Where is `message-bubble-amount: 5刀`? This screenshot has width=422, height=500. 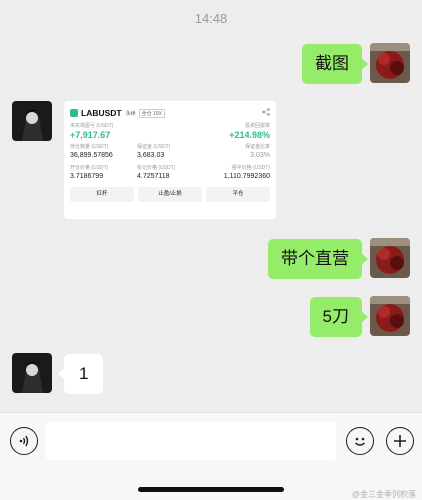 message-bubble-amount: 5刀 is located at coordinates (339, 317).